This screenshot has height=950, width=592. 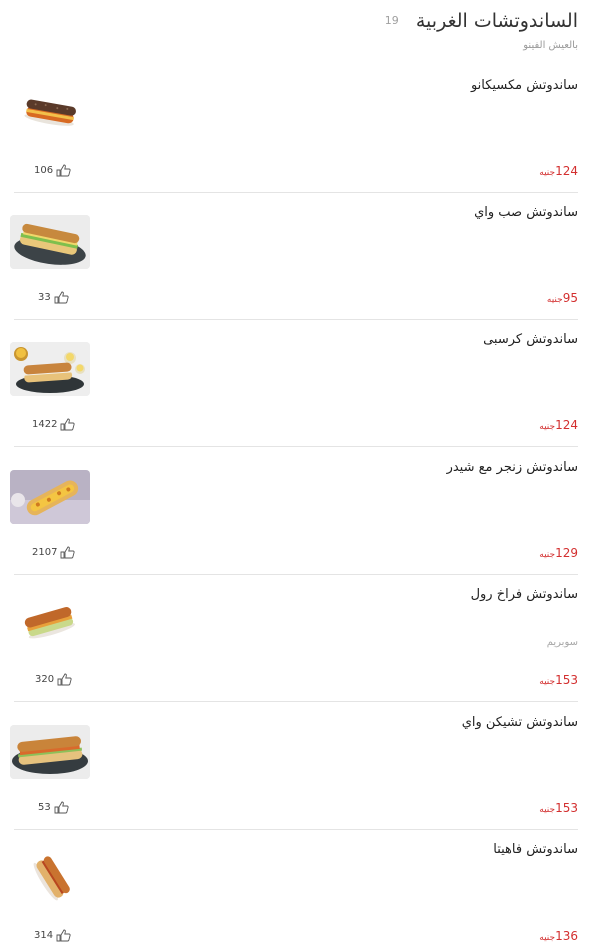 I want to click on zinger-cheddar-sandwich-image, so click(x=50, y=497).